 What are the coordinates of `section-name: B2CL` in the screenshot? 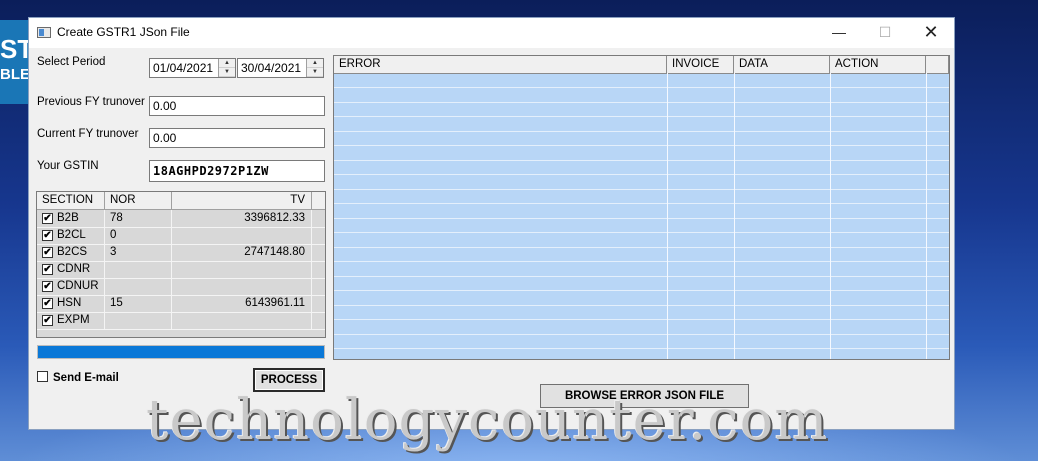 It's located at (71, 235).